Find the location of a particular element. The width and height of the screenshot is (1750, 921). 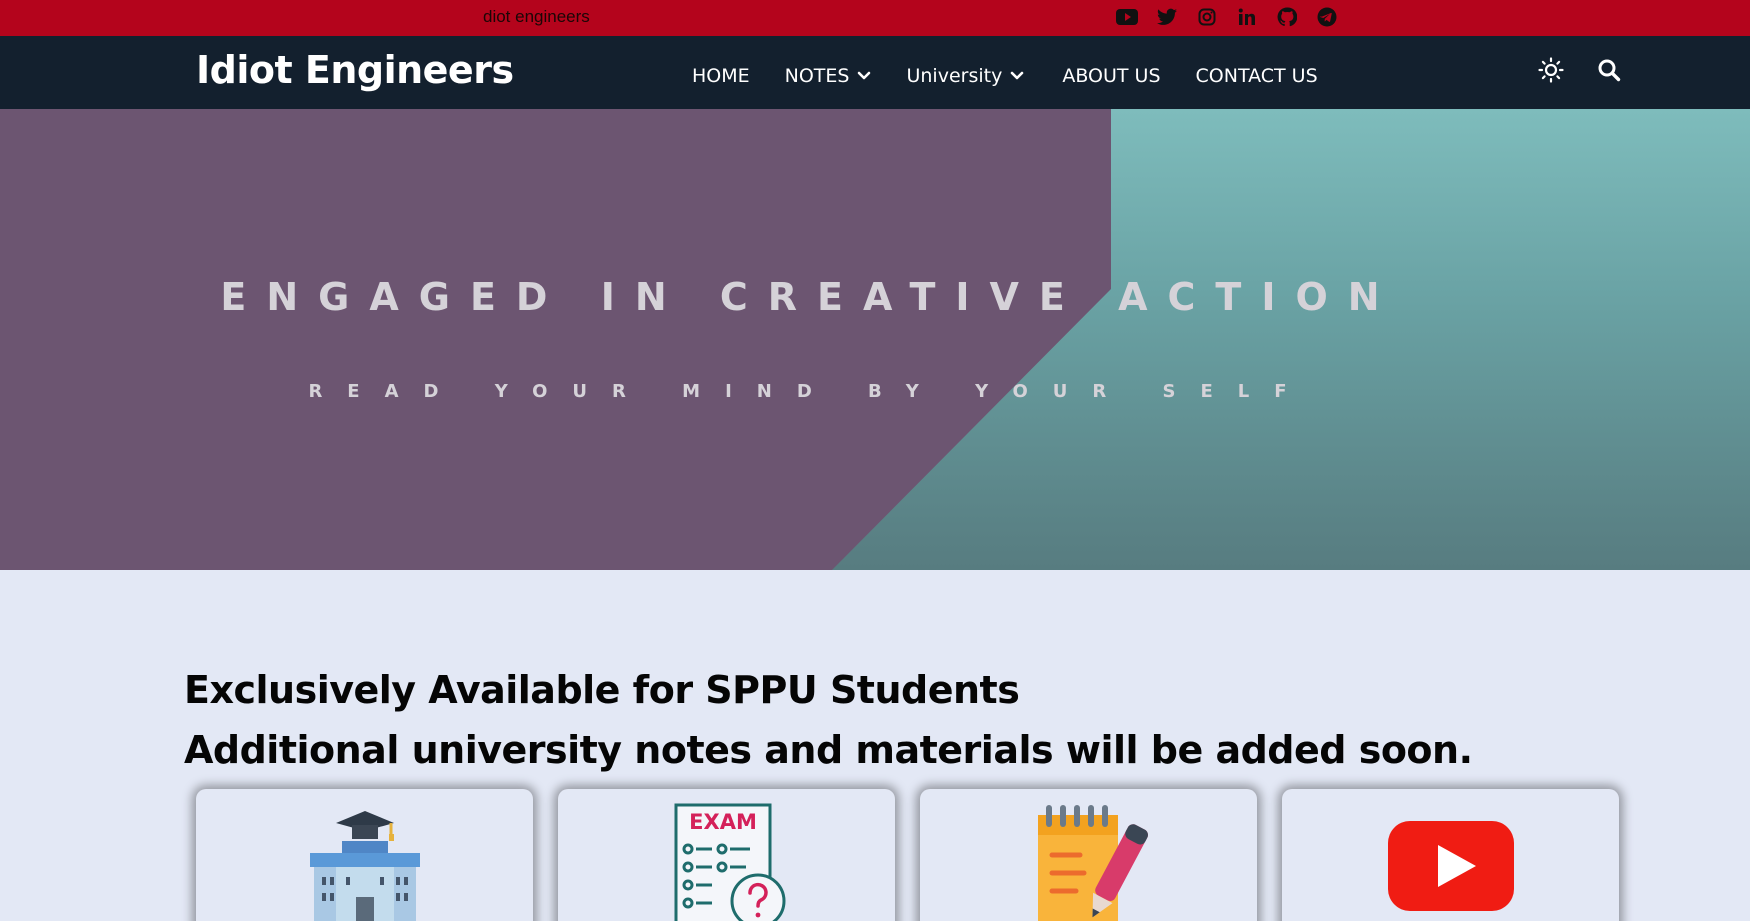

github-icon is located at coordinates (1287, 17).